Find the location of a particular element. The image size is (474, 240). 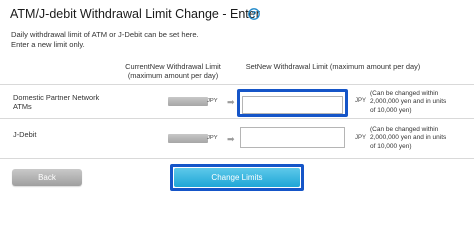

new-limit-atm-highlight is located at coordinates (292, 103).